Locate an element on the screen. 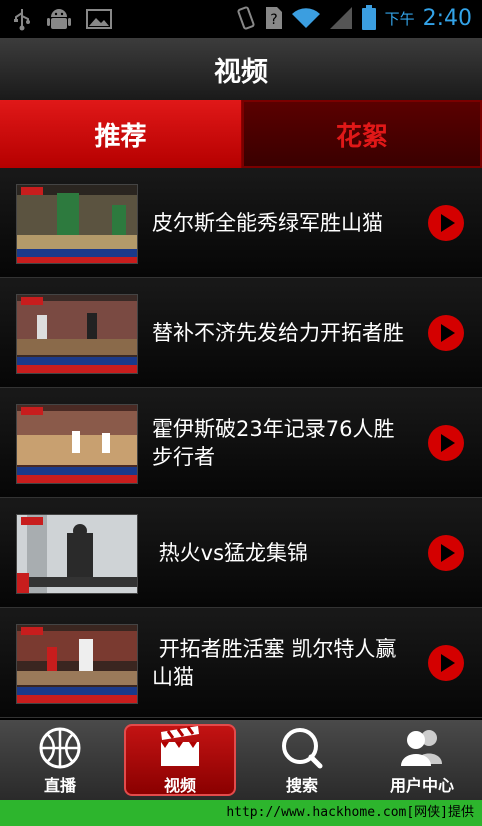 This screenshot has height=826, width=482. list-item: 皮尔斯全能秀绿军胜山猫 is located at coordinates (241, 223).